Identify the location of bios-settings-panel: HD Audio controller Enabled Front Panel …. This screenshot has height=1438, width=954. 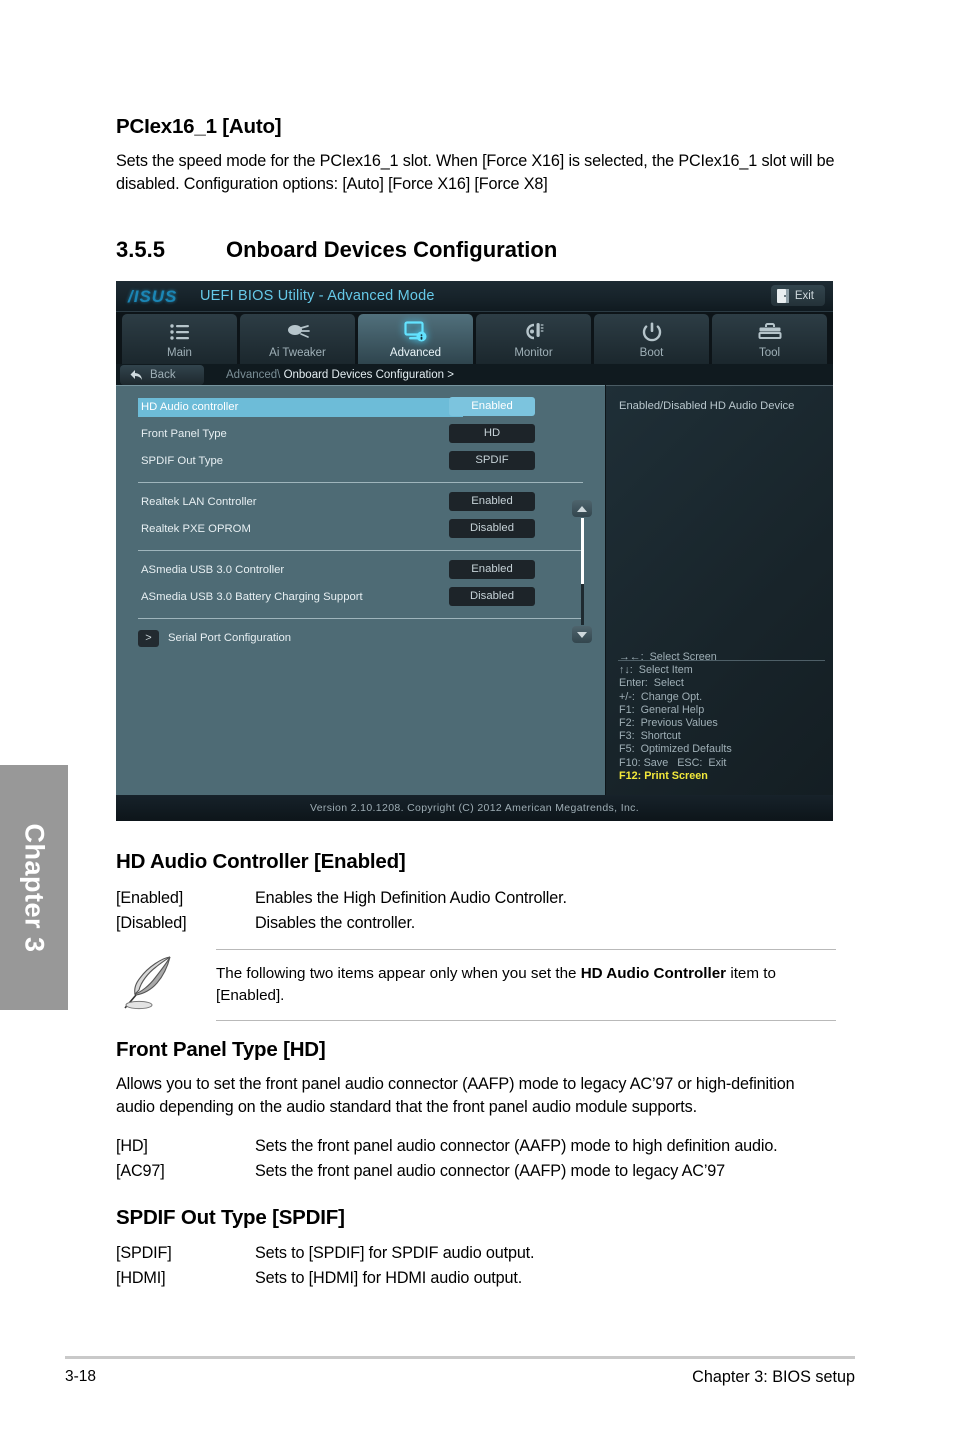
(360, 590).